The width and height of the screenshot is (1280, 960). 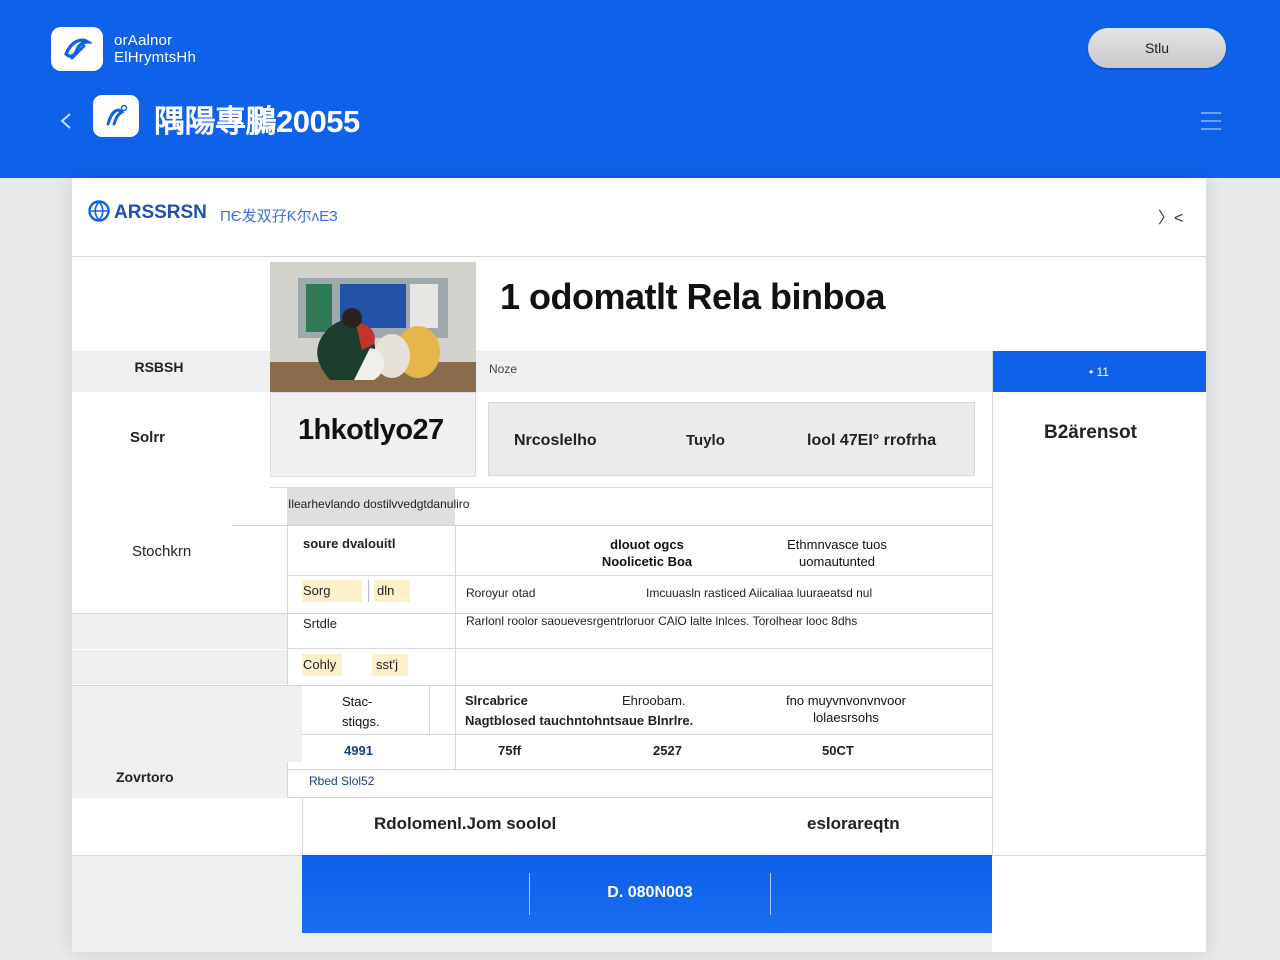 What do you see at coordinates (734, 371) in the screenshot?
I see `grey-band-mid` at bounding box center [734, 371].